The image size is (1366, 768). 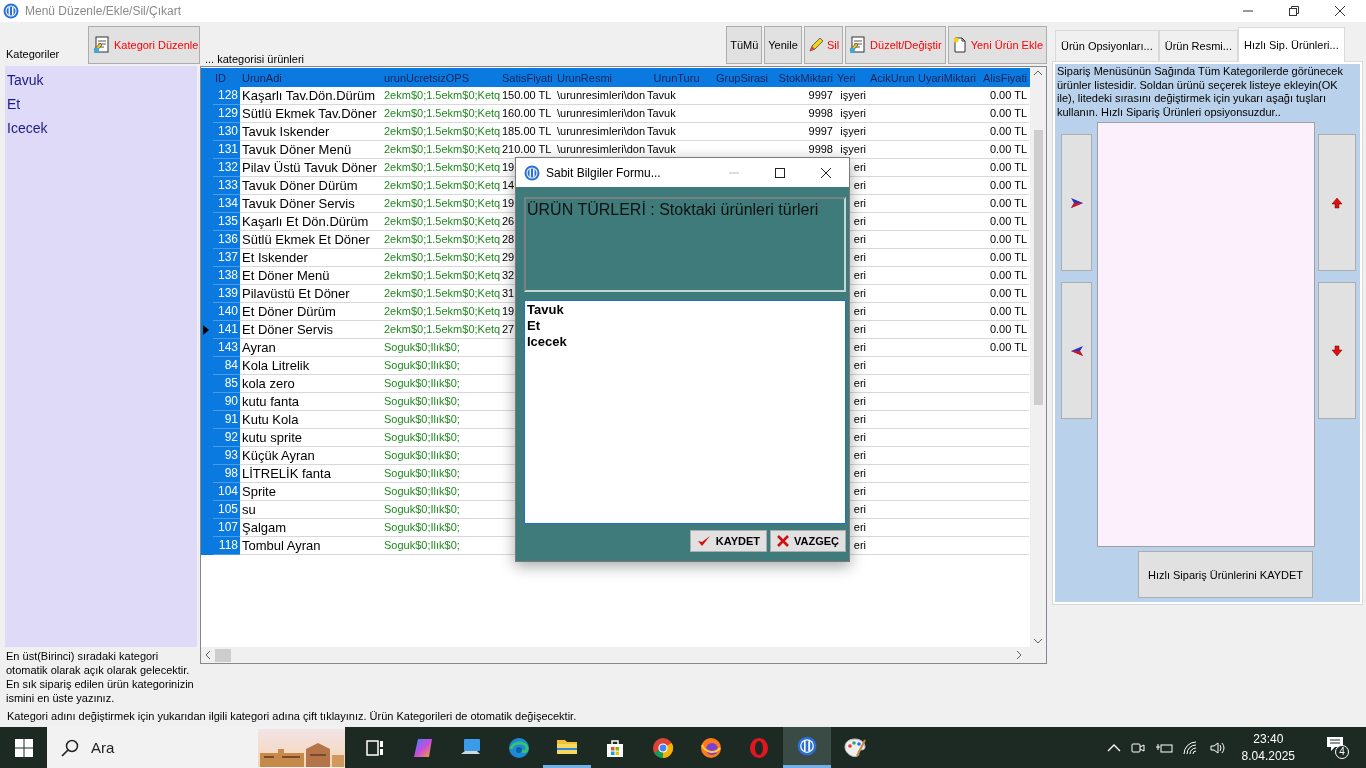 I want to click on clock: 23:40 8.04.2025, so click(x=1268, y=747).